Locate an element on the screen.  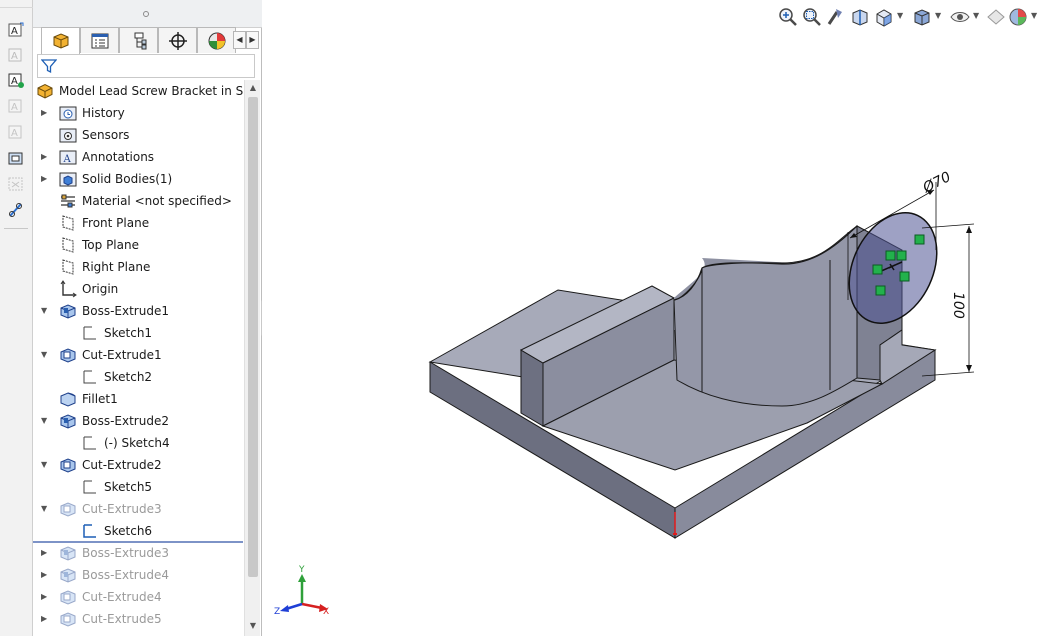
tree-item-boss-extrude2: ▼ Boss-Extrude2 is located at coordinates (138, 421).